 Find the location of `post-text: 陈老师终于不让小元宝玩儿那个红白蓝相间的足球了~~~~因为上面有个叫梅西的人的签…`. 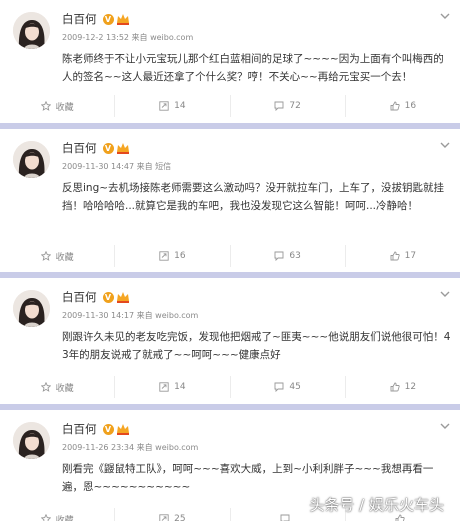

post-text: 陈老师终于不让小元宝玩儿那个红白蓝相间的足球了~~~~因为上面有个叫梅西的人的签… is located at coordinates (253, 68).